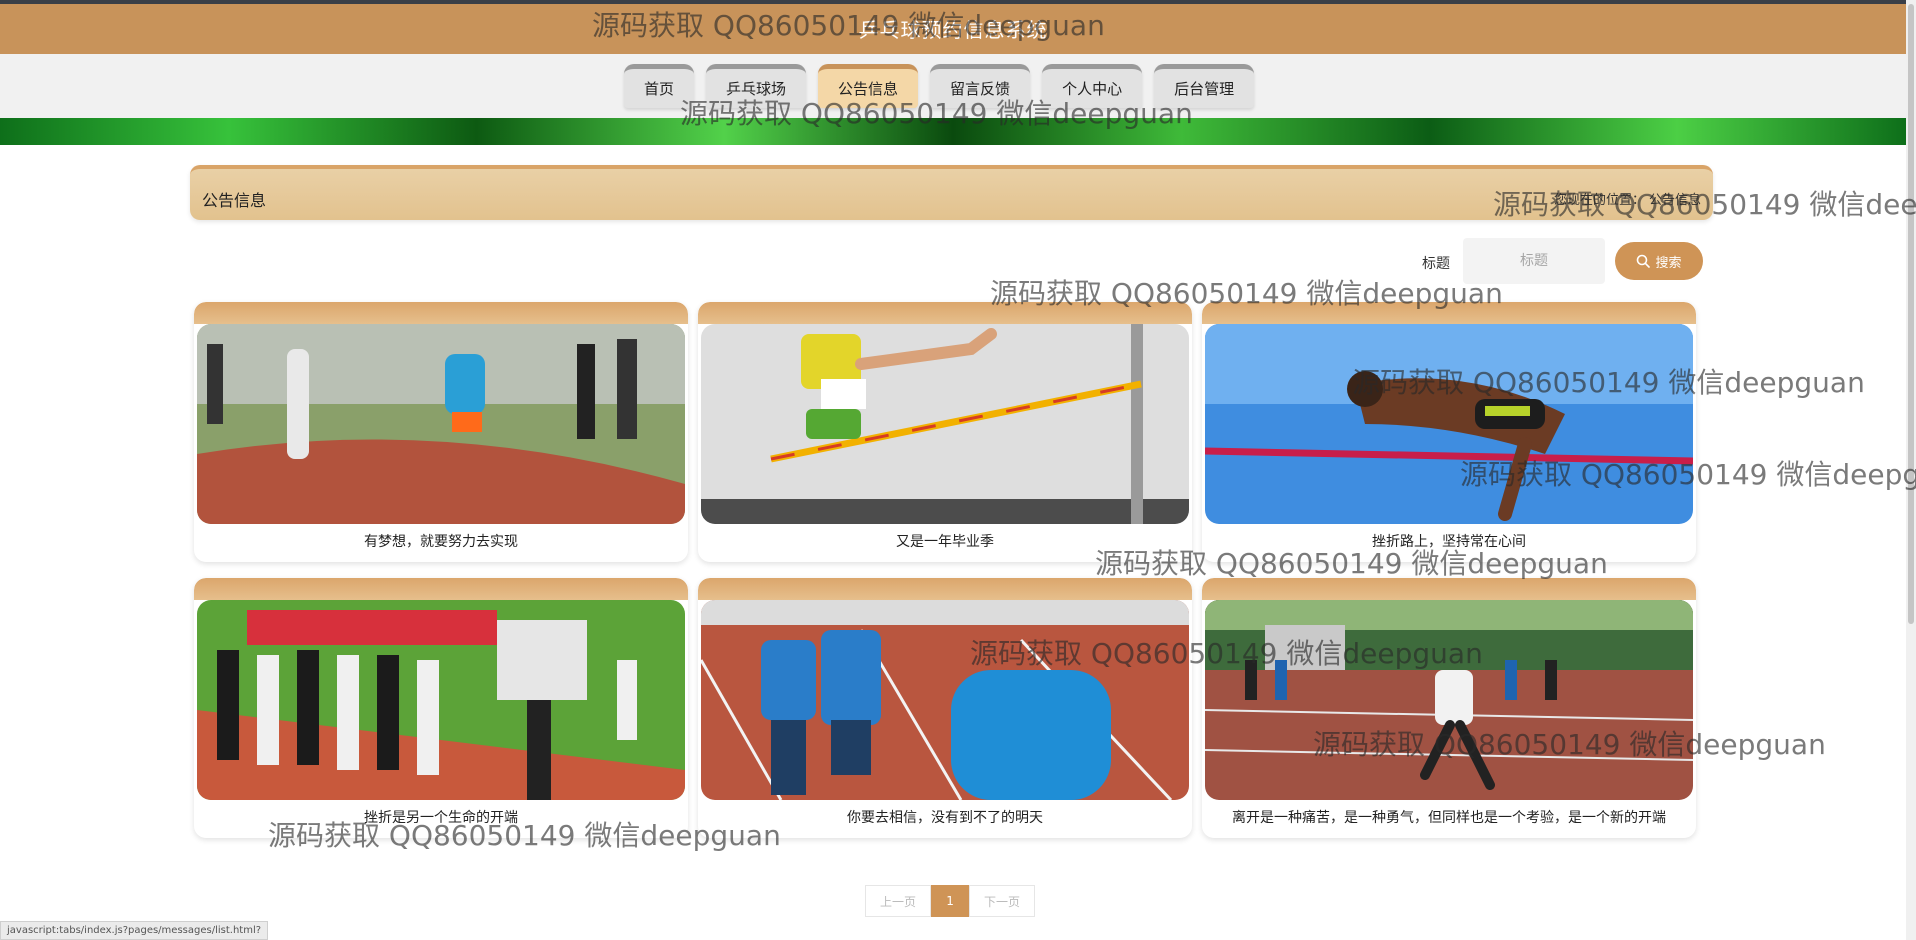 Image resolution: width=1916 pixels, height=940 pixels. I want to click on nav-item-announcements: 公告信息, so click(868, 86).